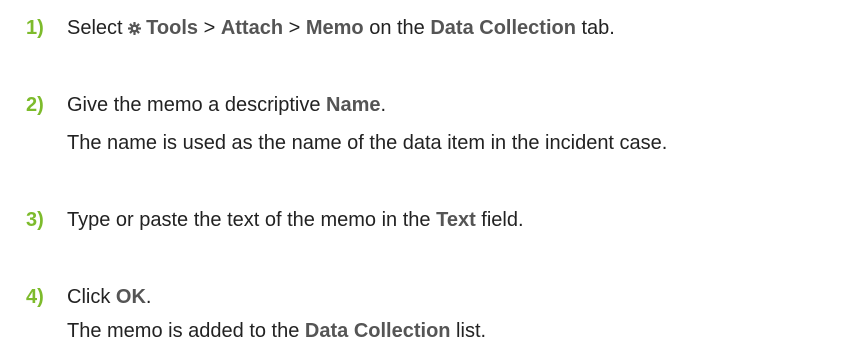  Describe the element at coordinates (334, 28) in the screenshot. I see `memo-menu-term: Memo` at that location.